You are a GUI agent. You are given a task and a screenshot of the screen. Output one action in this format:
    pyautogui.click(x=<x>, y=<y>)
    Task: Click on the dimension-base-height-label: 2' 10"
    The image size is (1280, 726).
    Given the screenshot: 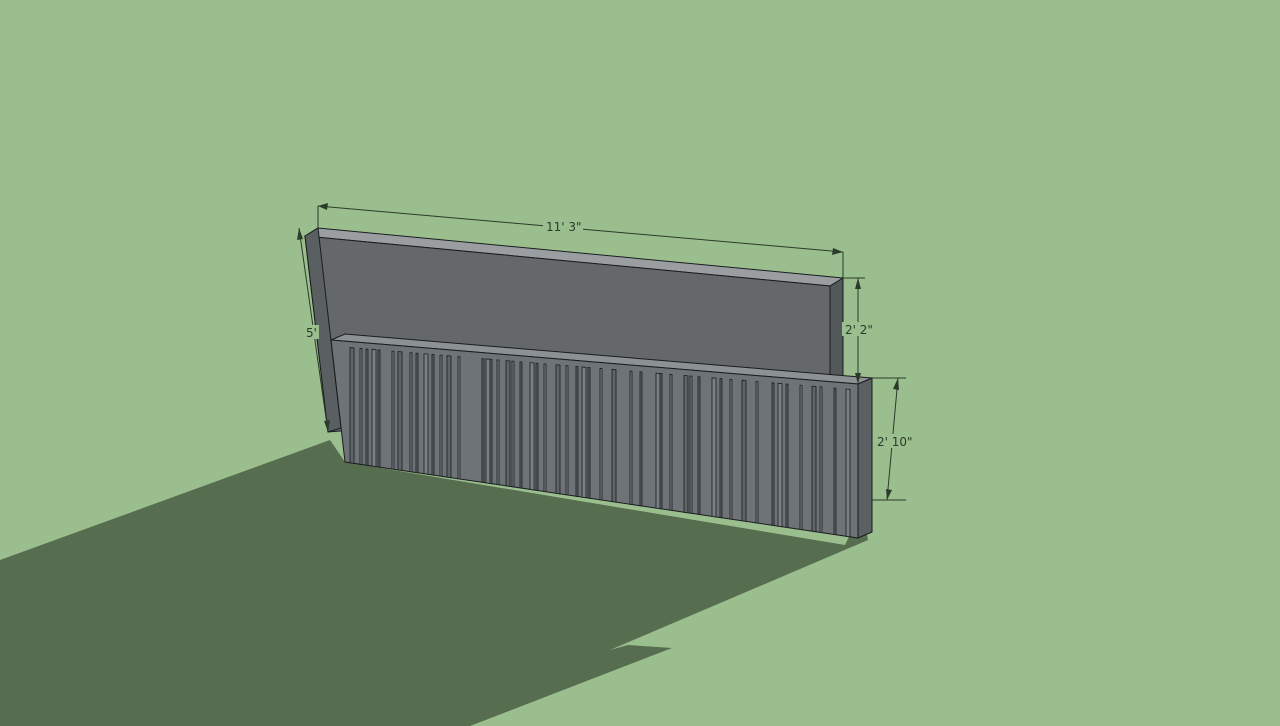 What is the action you would take?
    pyautogui.click(x=895, y=442)
    